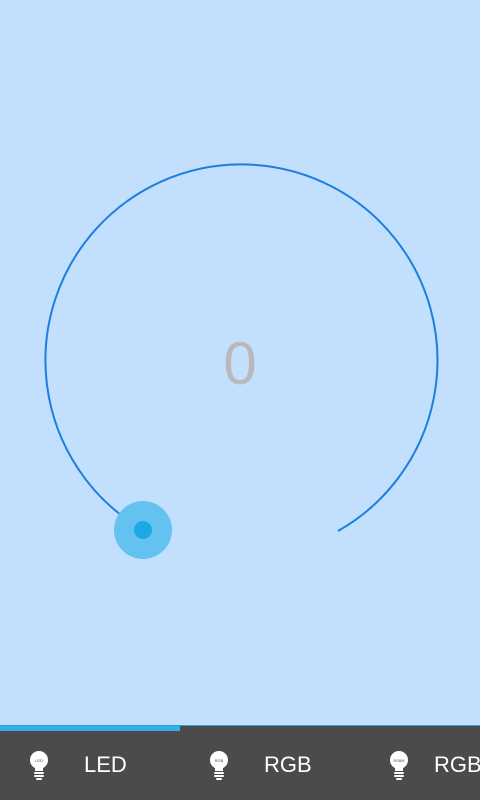 The width and height of the screenshot is (480, 800). I want to click on tab-led: LED LED, so click(90, 763).